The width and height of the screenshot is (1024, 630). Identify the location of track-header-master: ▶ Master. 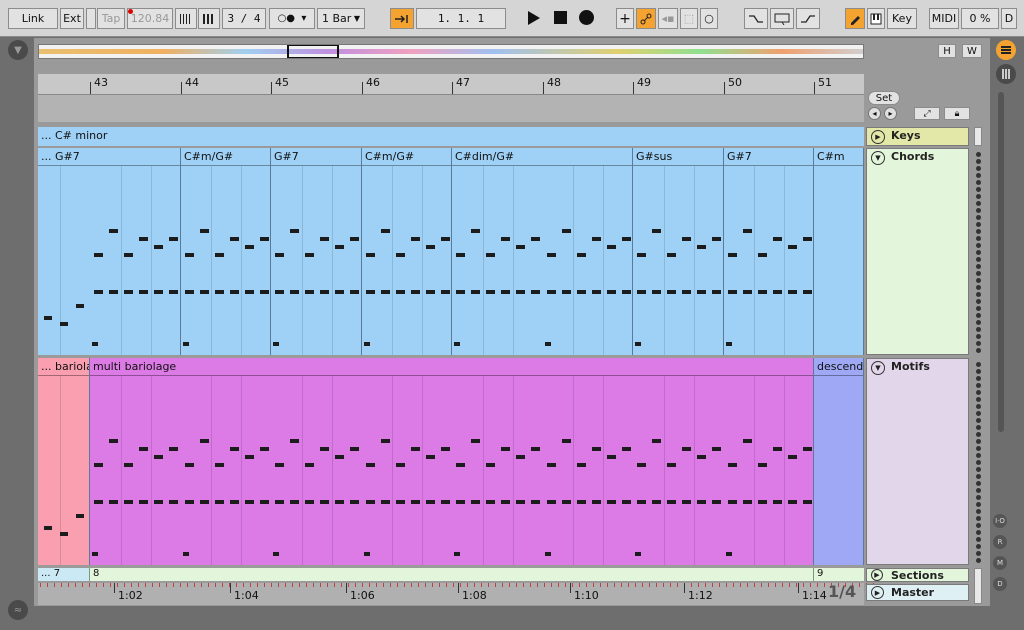
(917, 592).